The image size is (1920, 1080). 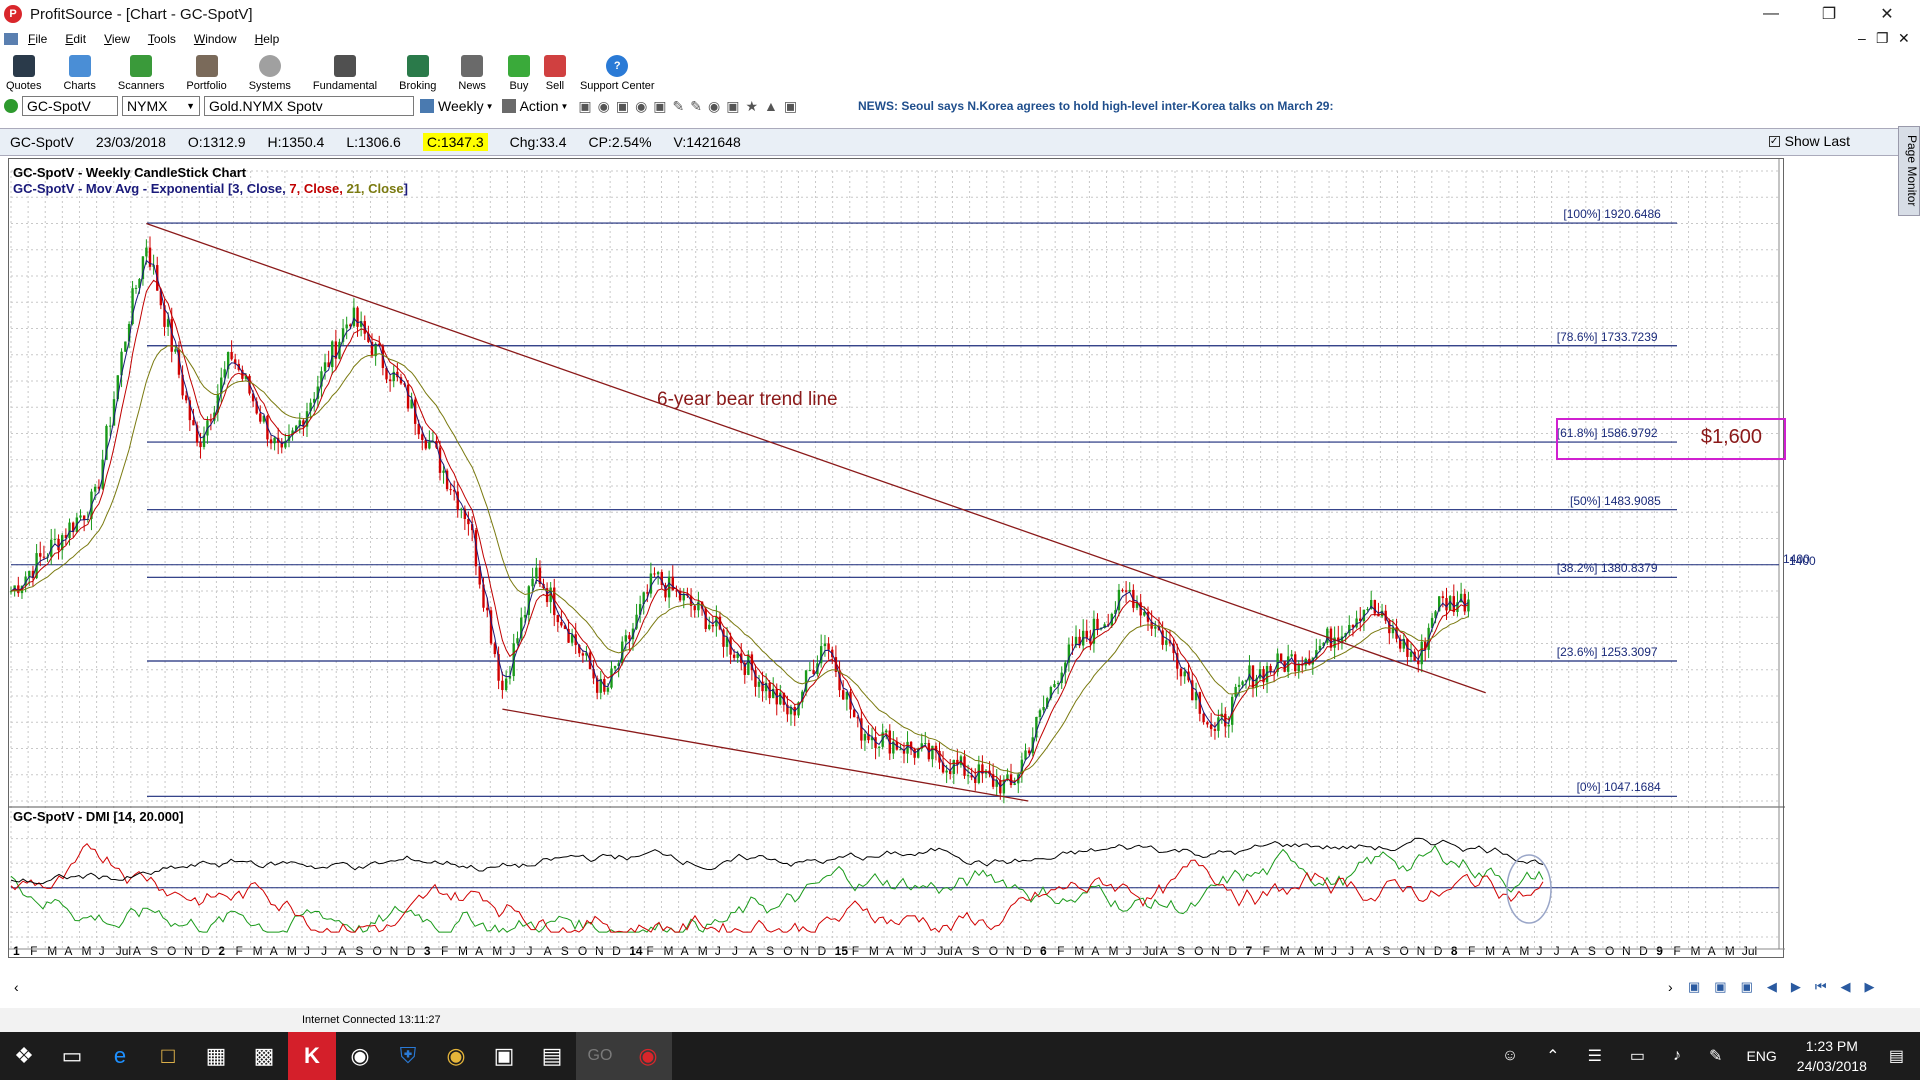 What do you see at coordinates (171, 951) in the screenshot?
I see `month-tick-label: O` at bounding box center [171, 951].